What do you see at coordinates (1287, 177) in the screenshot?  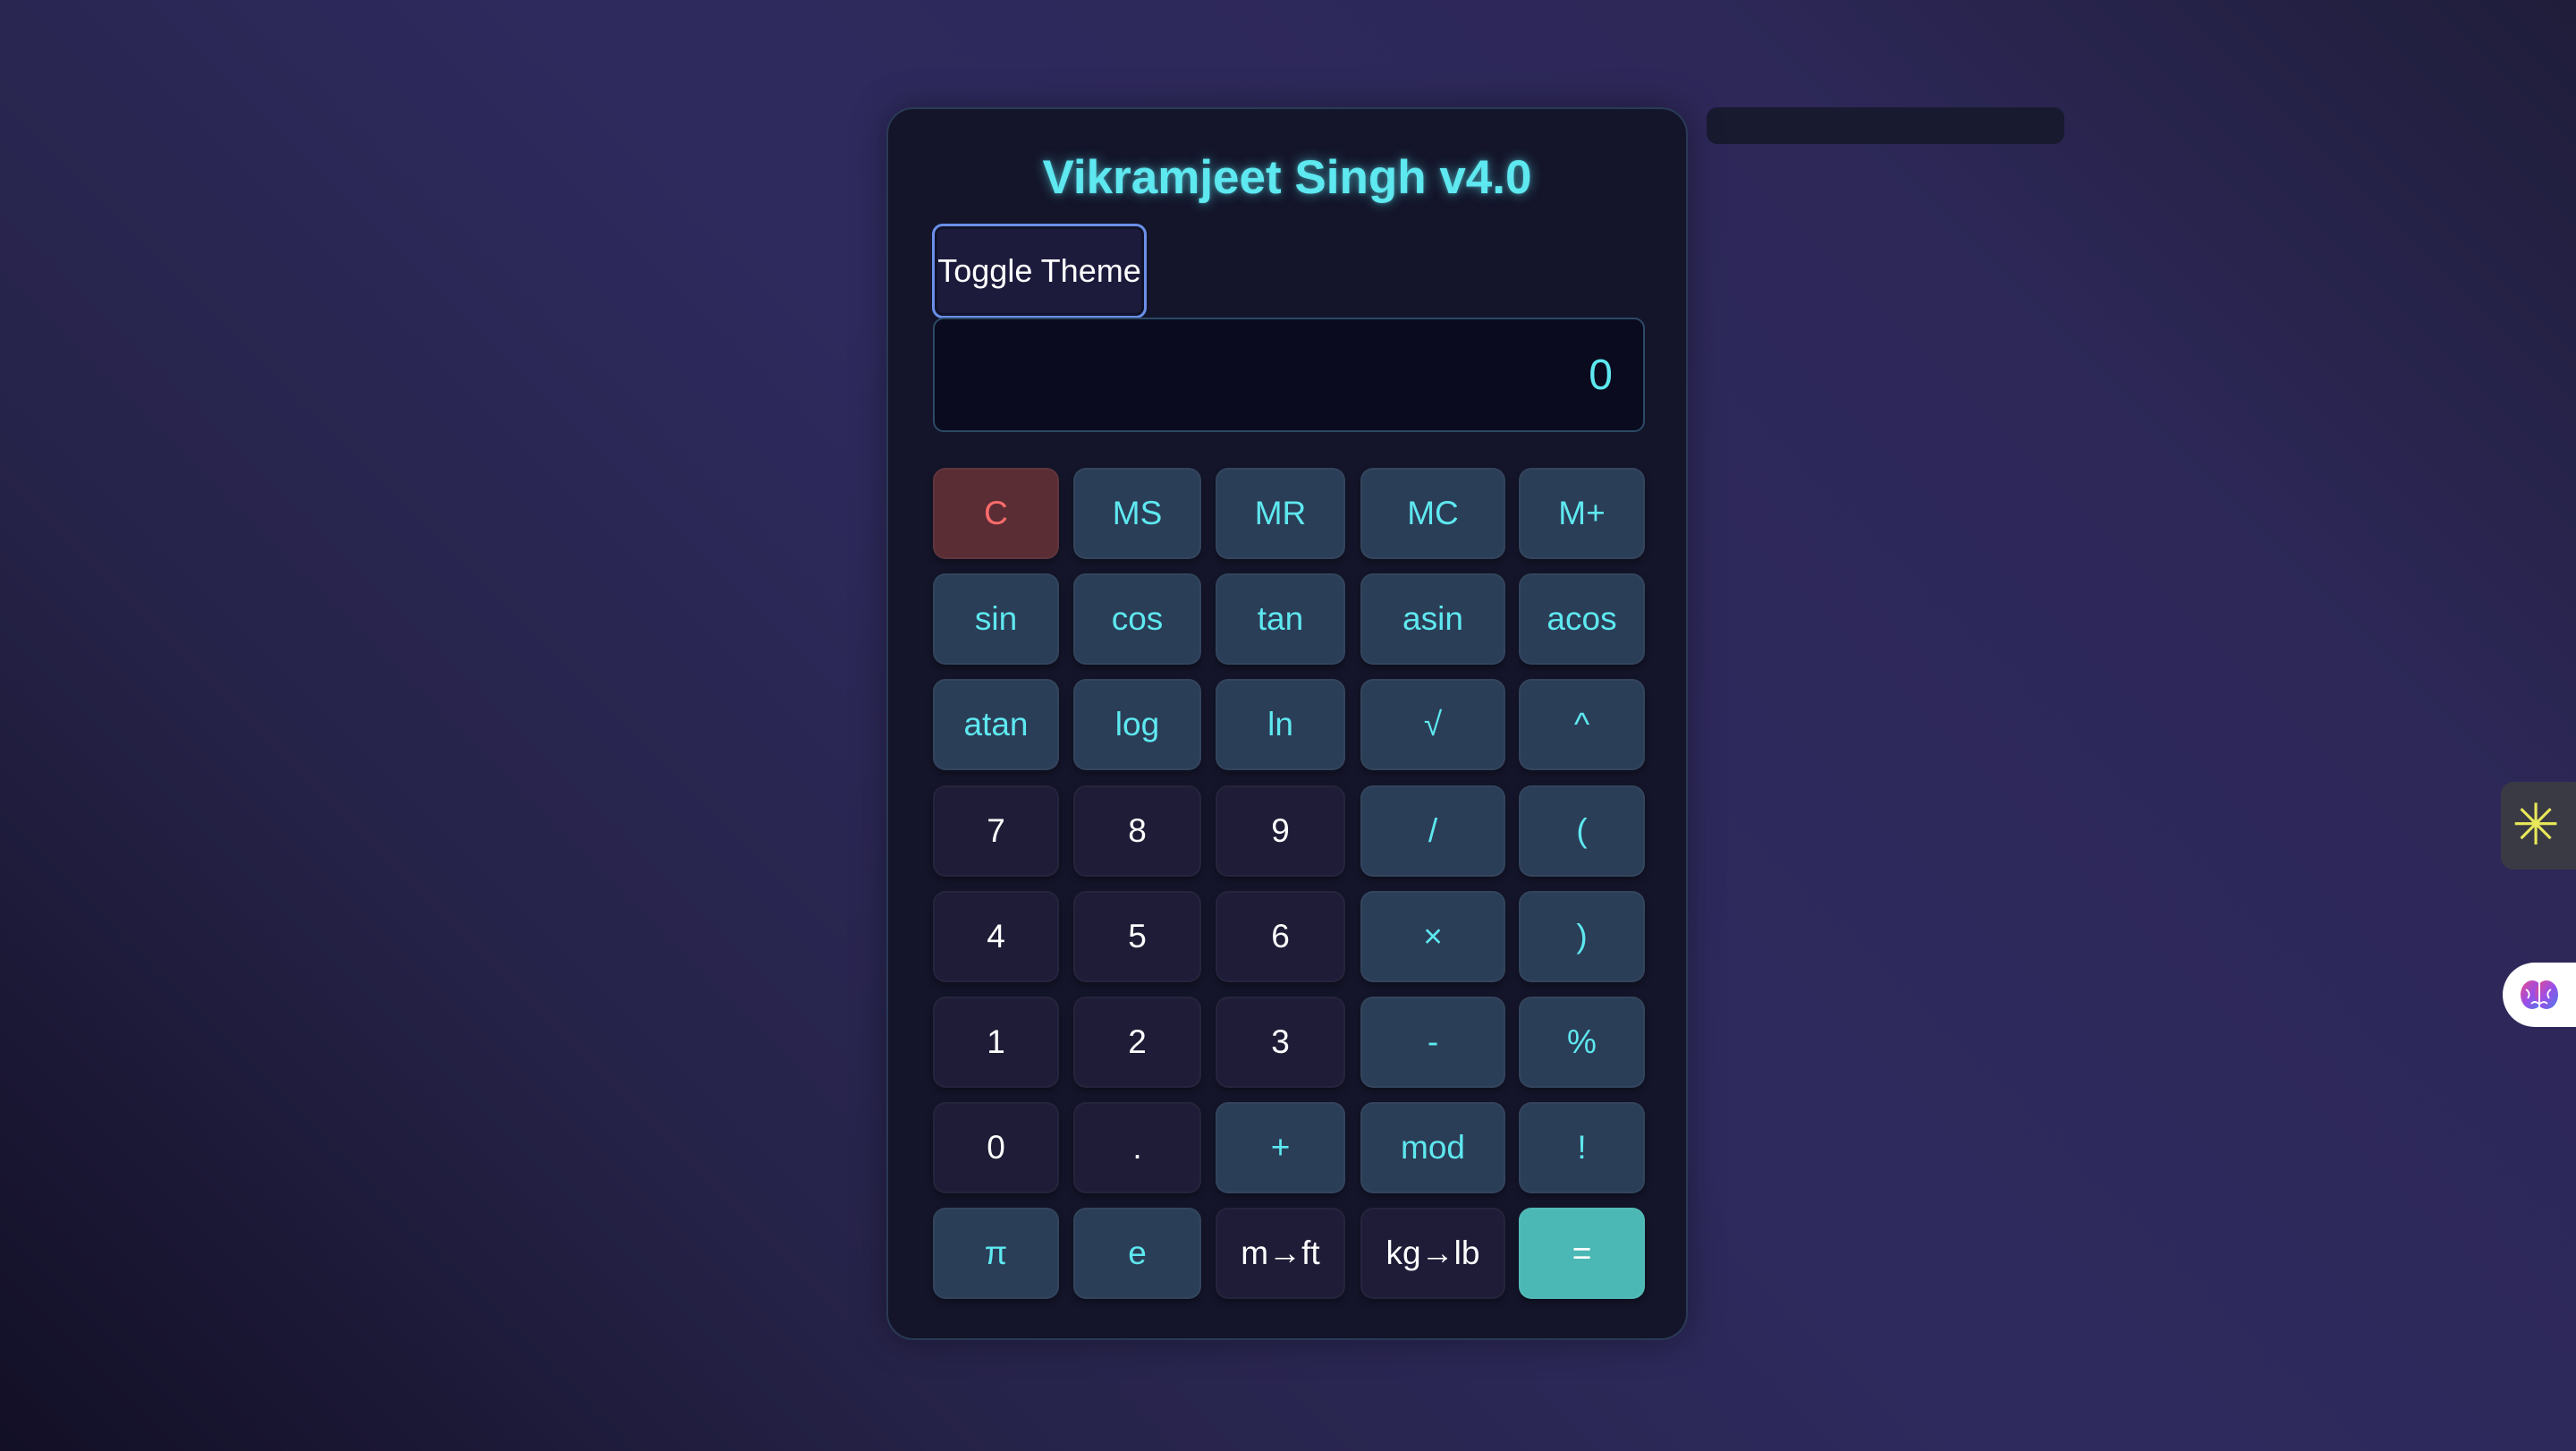 I see `calculator-title: Vikramjeet Singh v4.0` at bounding box center [1287, 177].